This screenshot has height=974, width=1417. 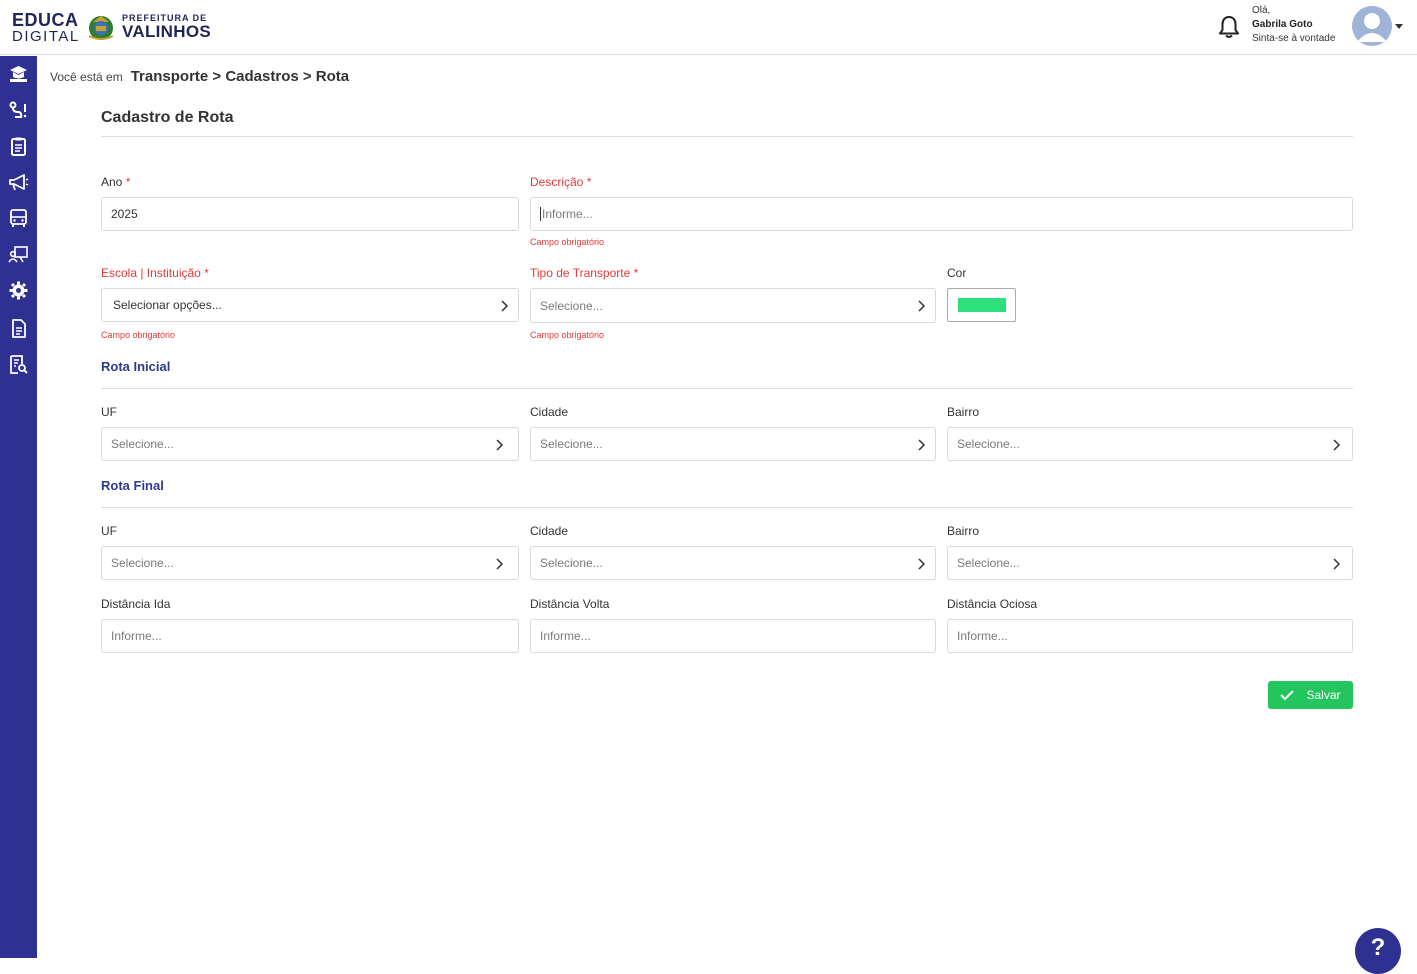 What do you see at coordinates (240, 76) in the screenshot?
I see `breadcrumb-path: Transporte > Cadastros > Rota` at bounding box center [240, 76].